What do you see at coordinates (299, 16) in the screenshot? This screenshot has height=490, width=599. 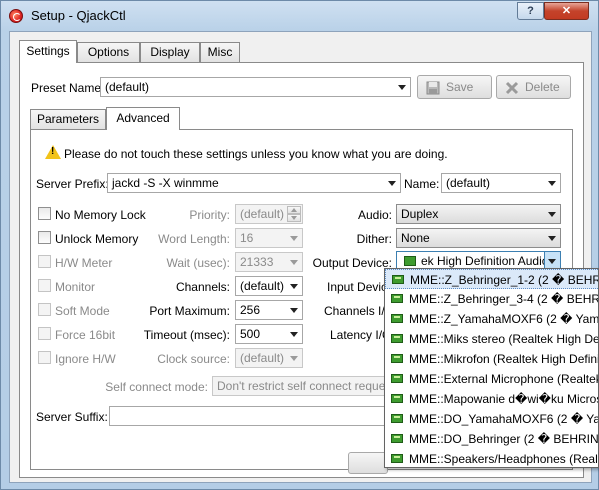 I see `title-bar: Setup - QjackCtl ? ✕` at bounding box center [299, 16].